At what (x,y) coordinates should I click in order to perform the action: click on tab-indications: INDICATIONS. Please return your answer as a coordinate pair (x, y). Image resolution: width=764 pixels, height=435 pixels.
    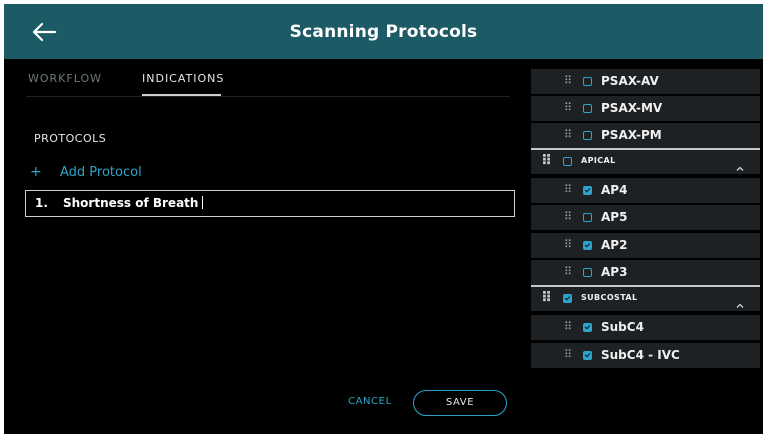
    Looking at the image, I should click on (183, 78).